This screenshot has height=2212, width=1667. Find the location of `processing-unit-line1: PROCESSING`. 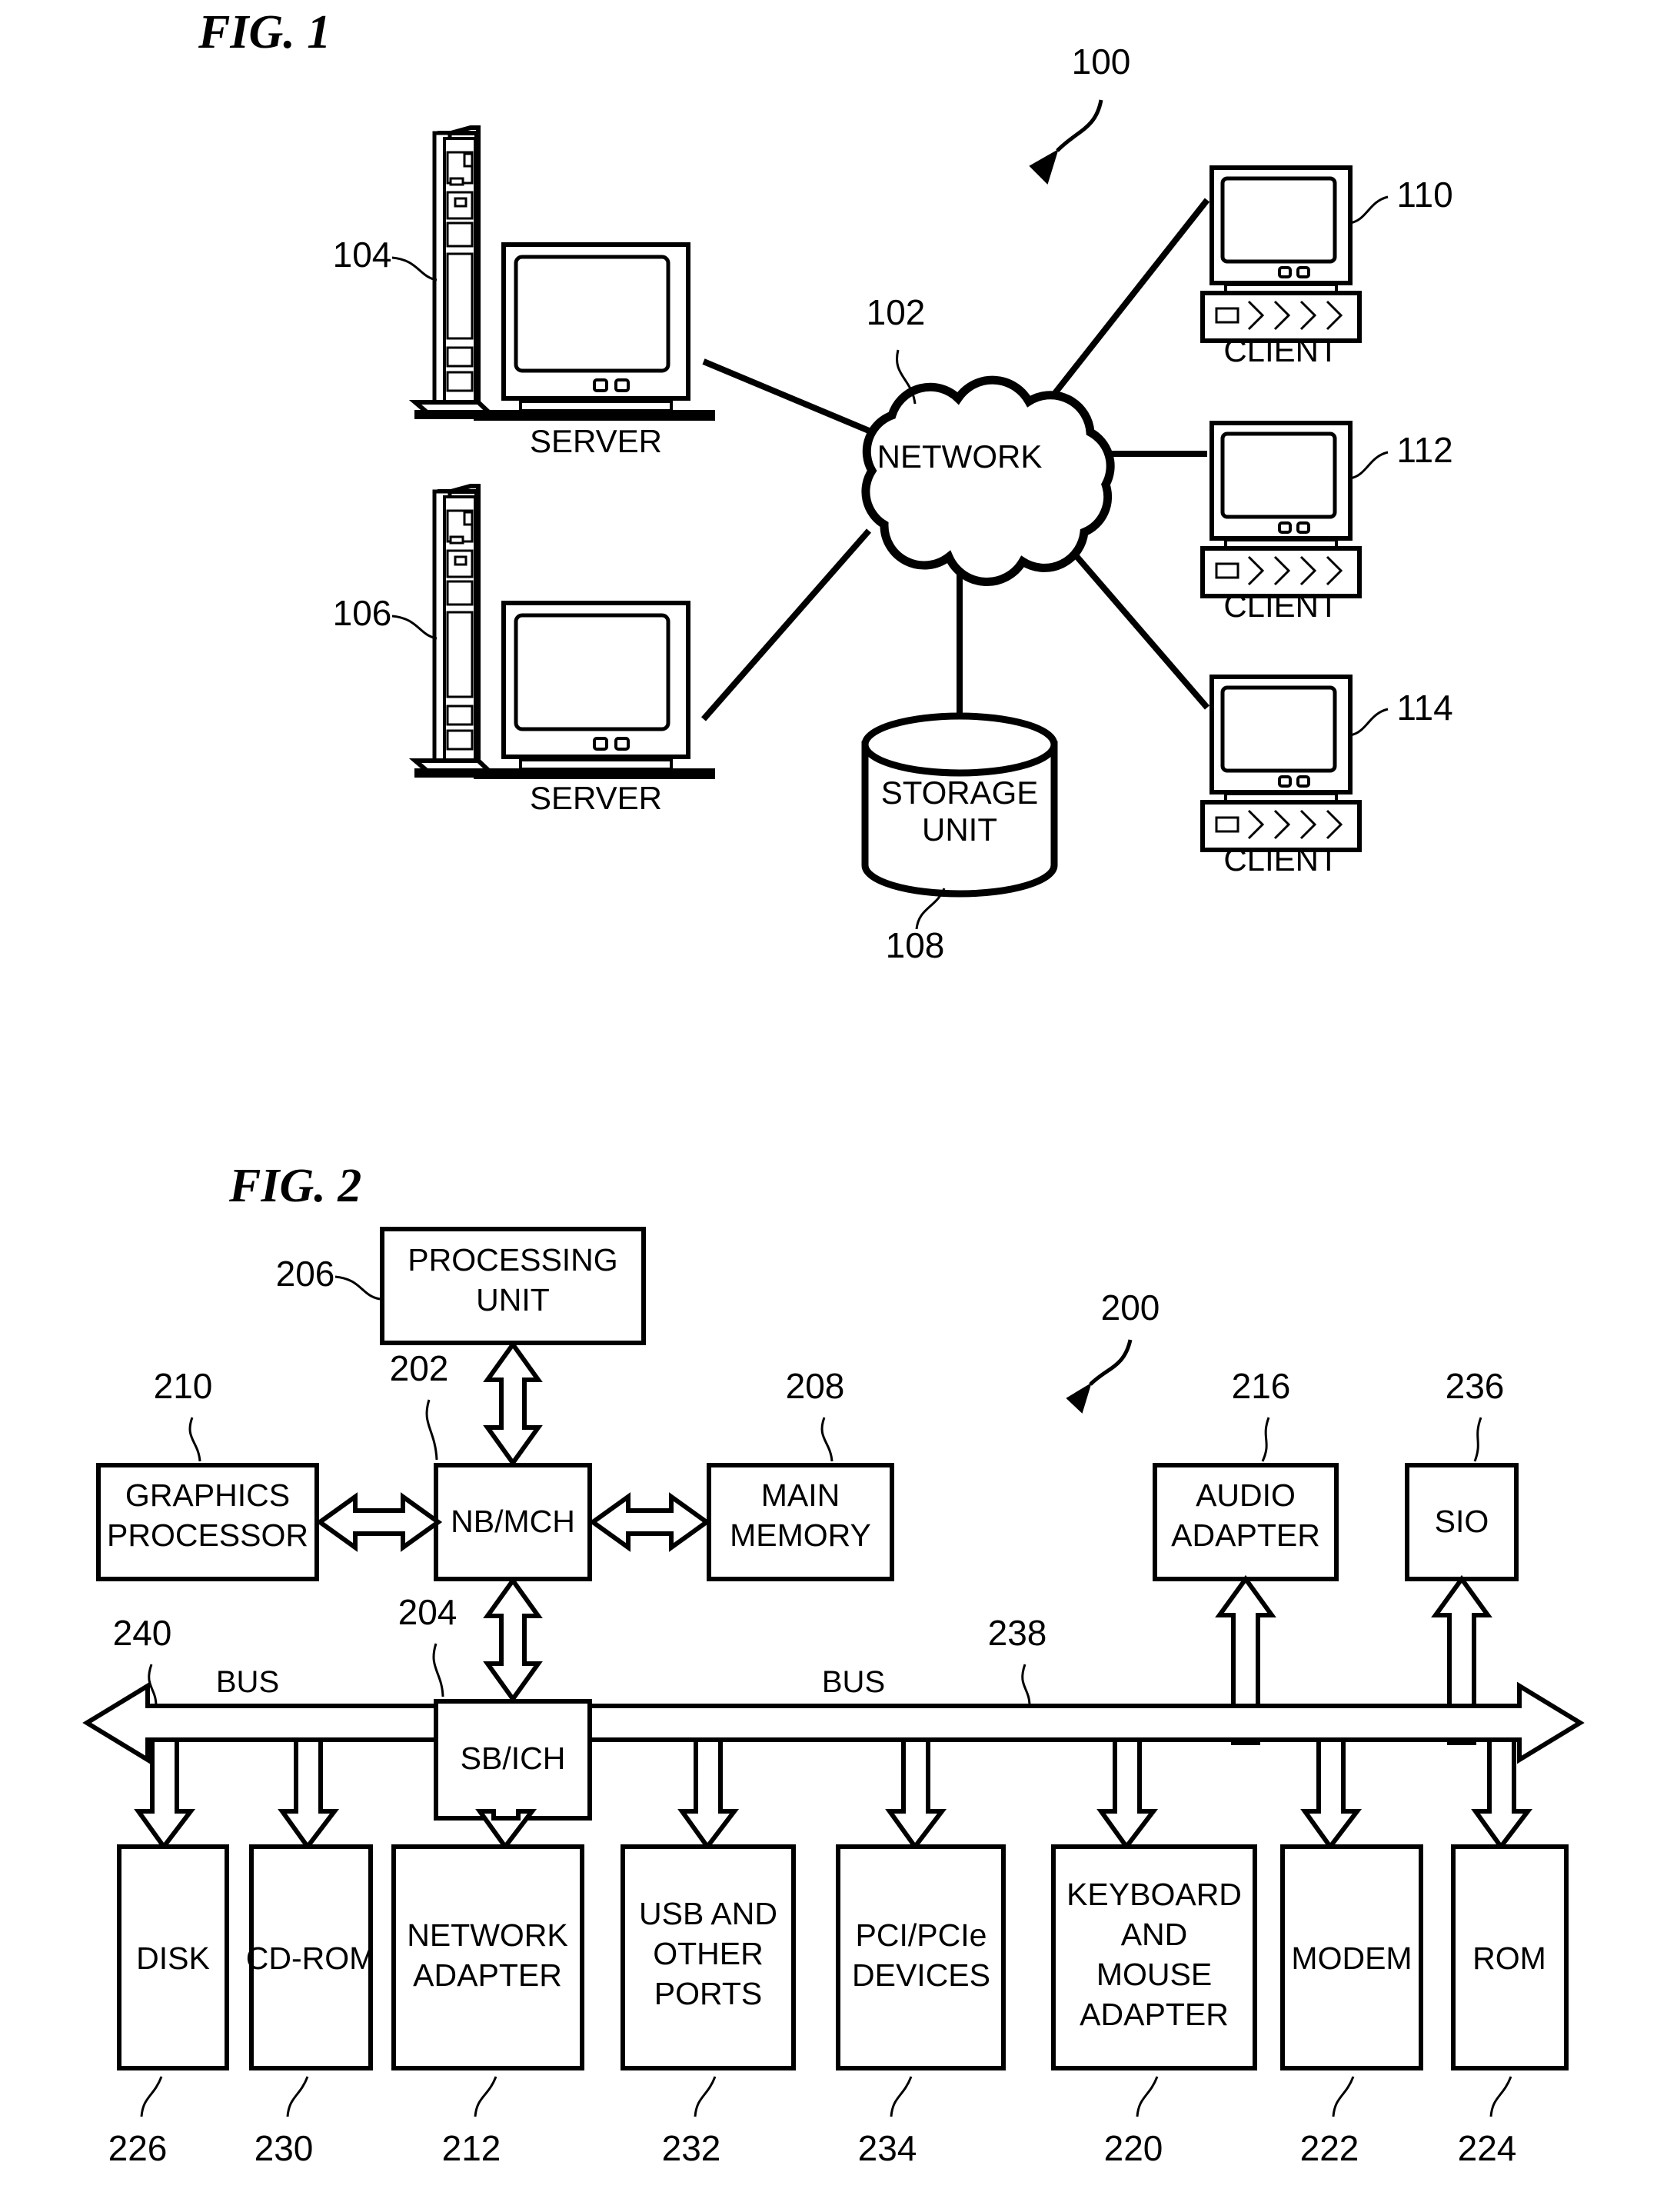

processing-unit-line1: PROCESSING is located at coordinates (512, 1260).